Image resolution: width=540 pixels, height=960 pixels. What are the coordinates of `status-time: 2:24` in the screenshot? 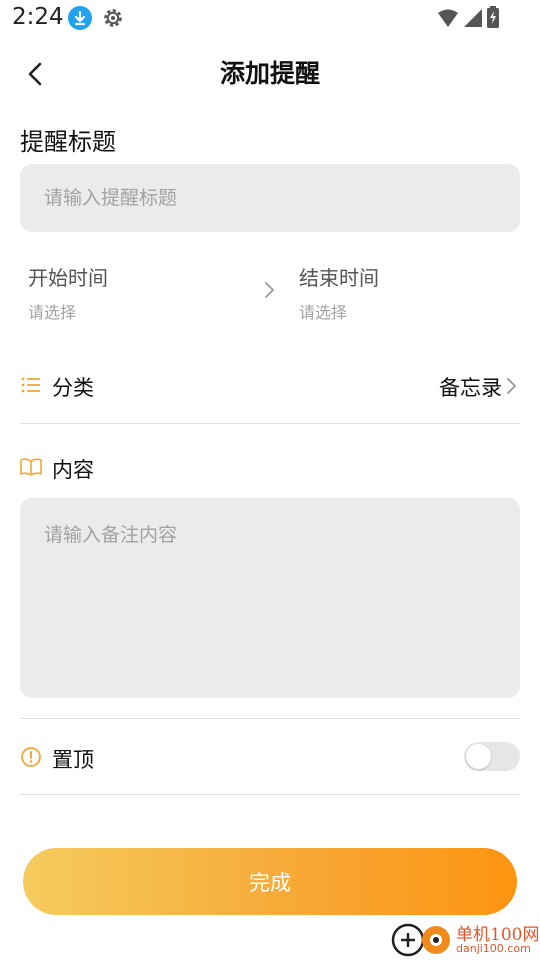 It's located at (38, 17).